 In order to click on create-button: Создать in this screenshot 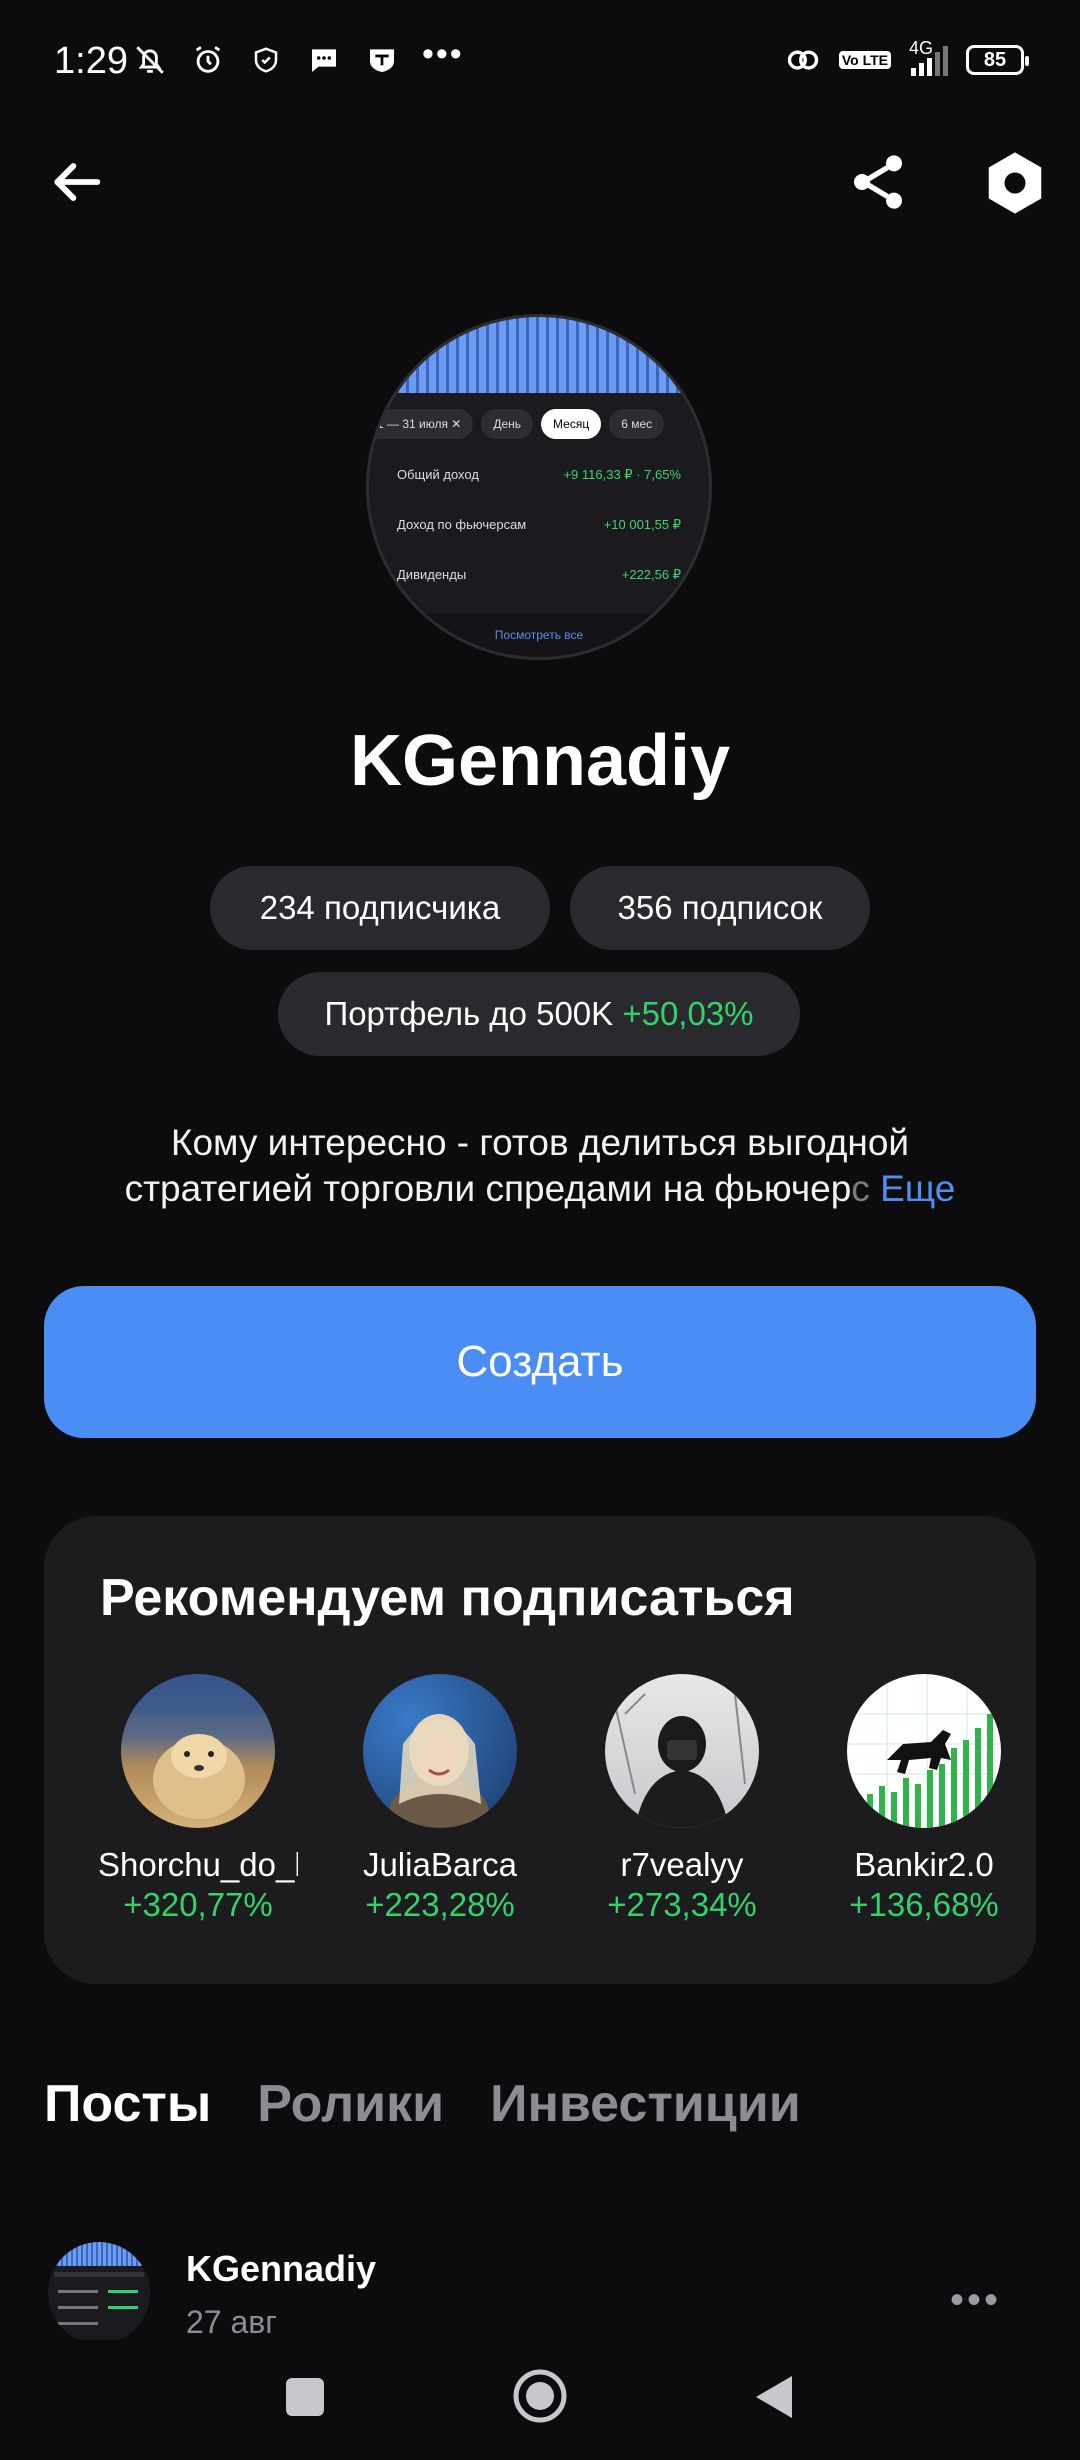, I will do `click(540, 1362)`.